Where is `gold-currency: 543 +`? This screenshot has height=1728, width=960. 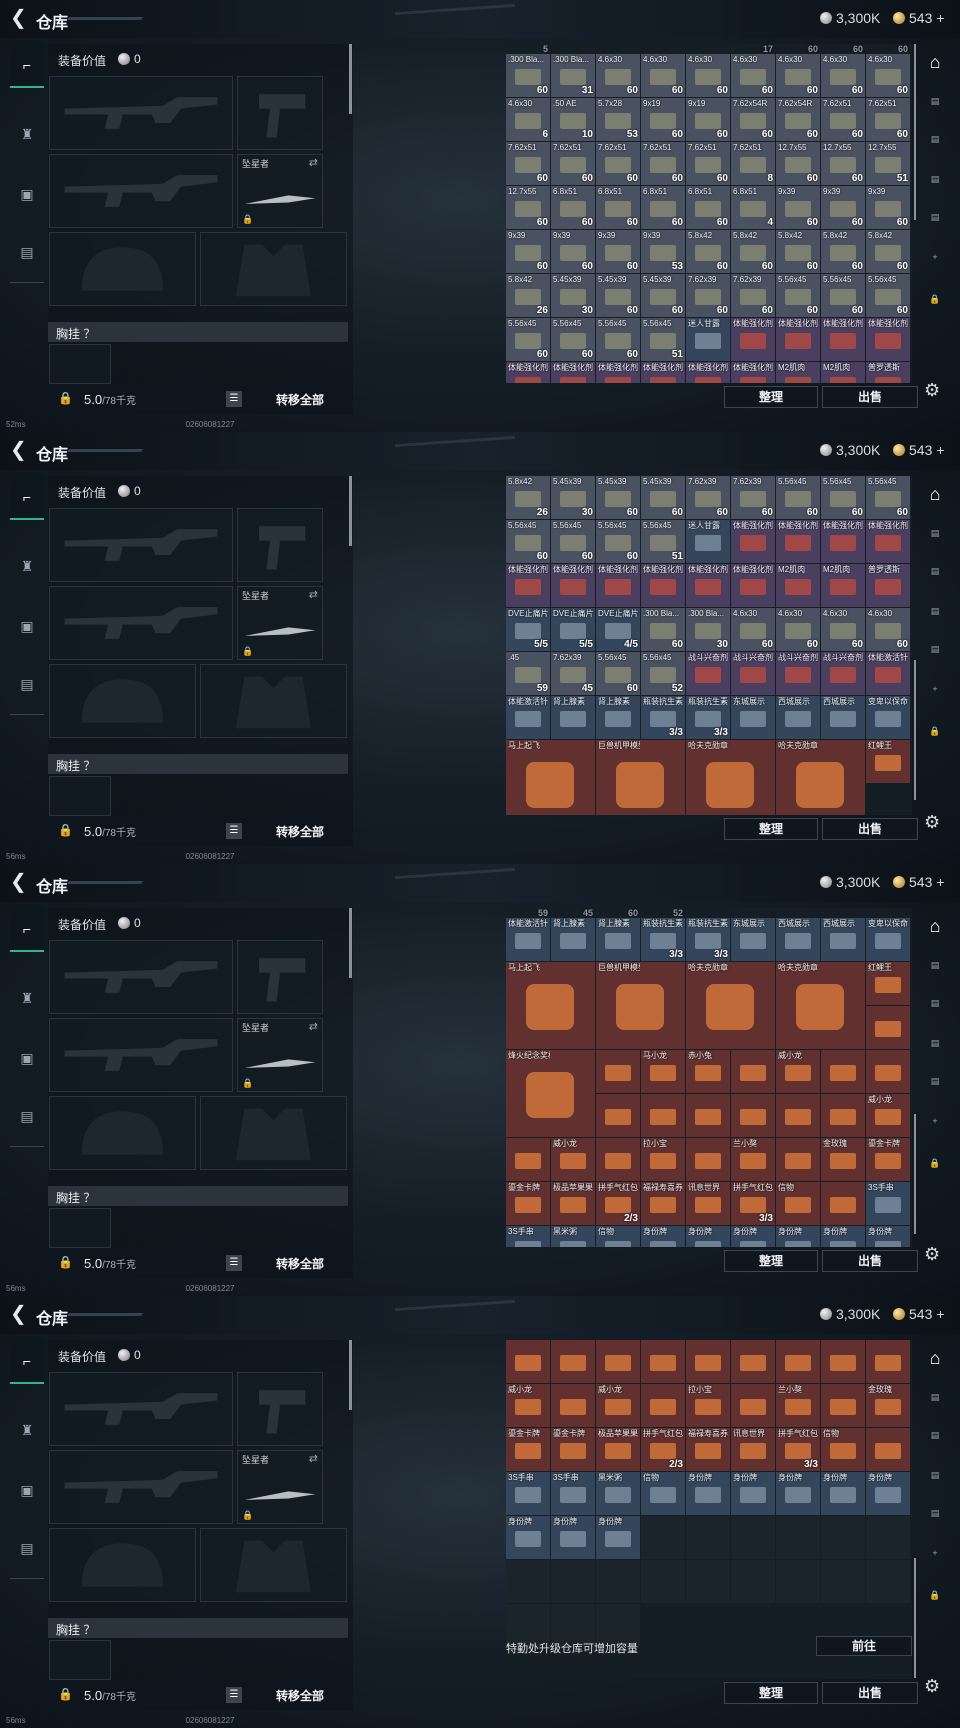 gold-currency: 543 + is located at coordinates (919, 450).